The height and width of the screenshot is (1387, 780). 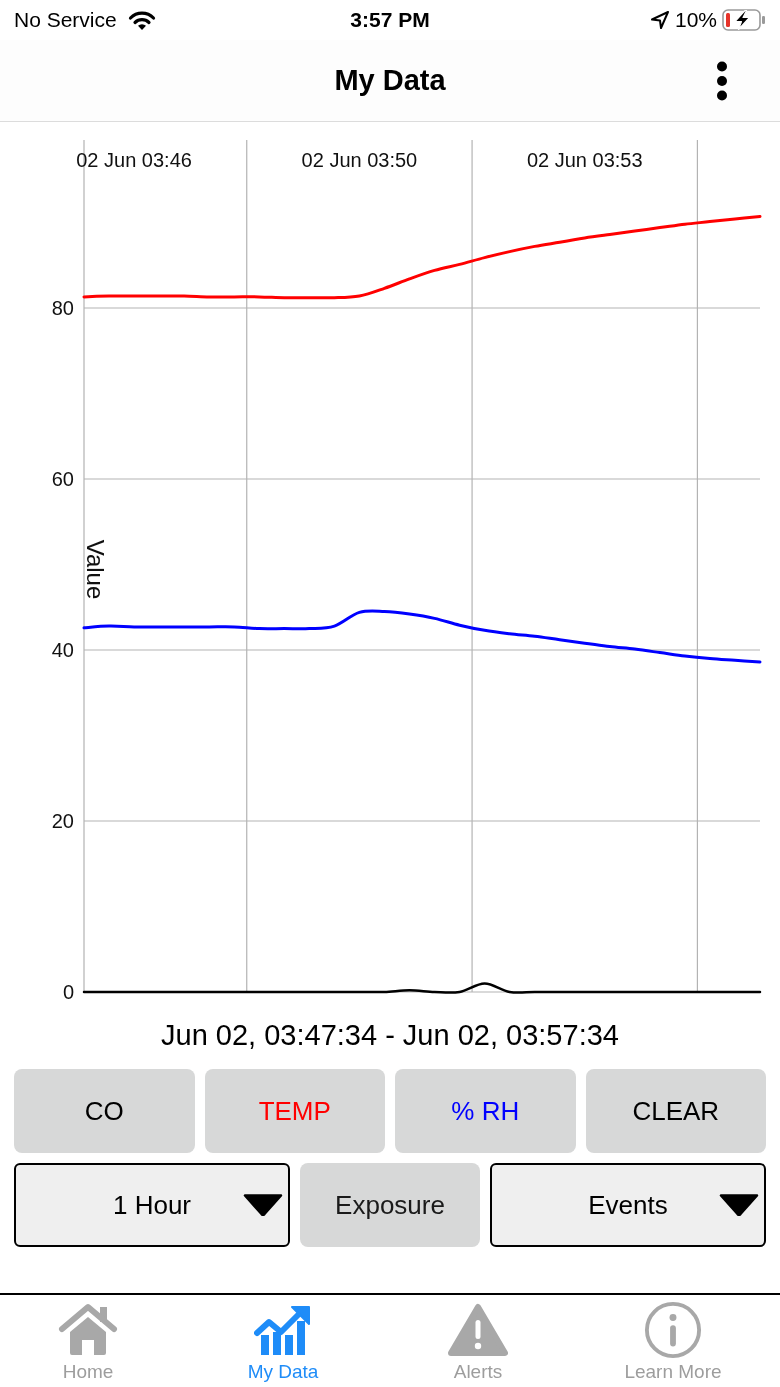 What do you see at coordinates (390, 20) in the screenshot?
I see `clock-time: 3:57 PM` at bounding box center [390, 20].